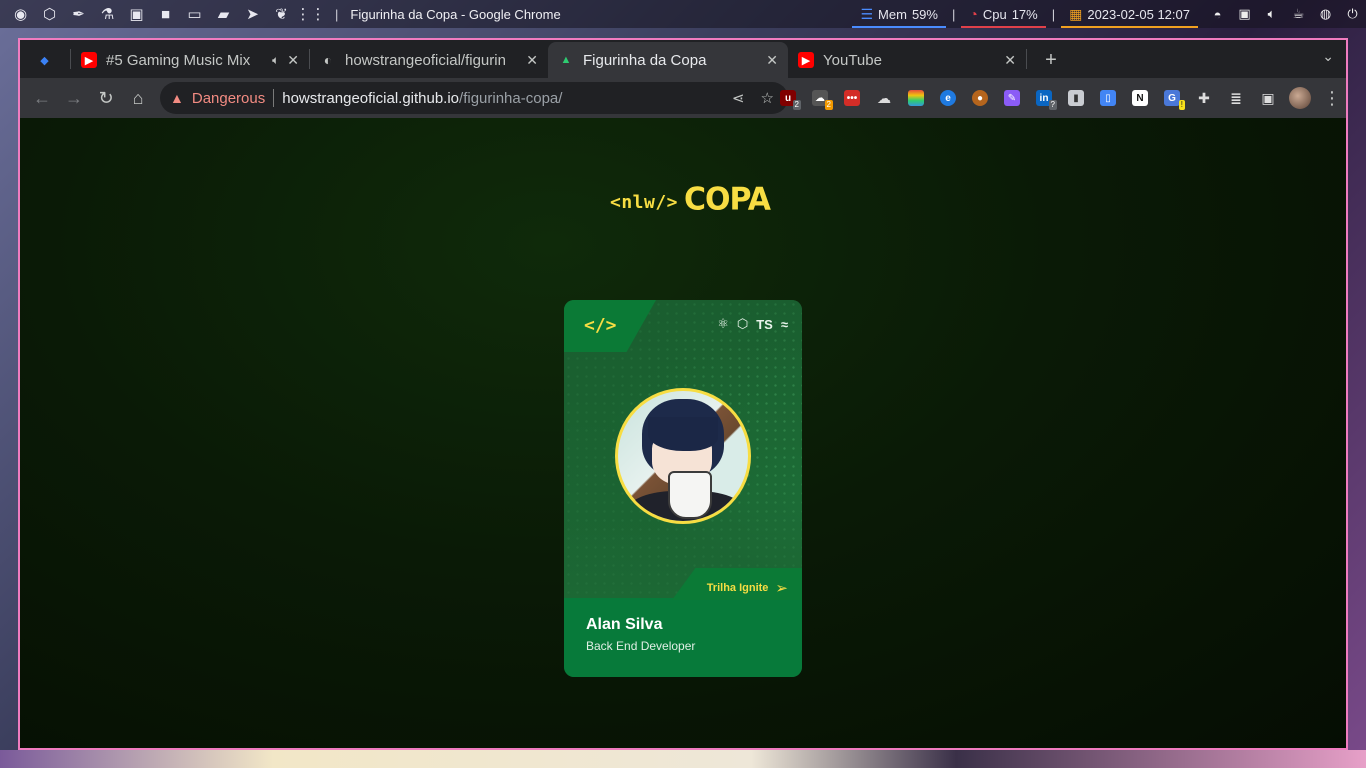 The height and width of the screenshot is (768, 1366). What do you see at coordinates (727, 199) in the screenshot?
I see `logo-word: COPA` at bounding box center [727, 199].